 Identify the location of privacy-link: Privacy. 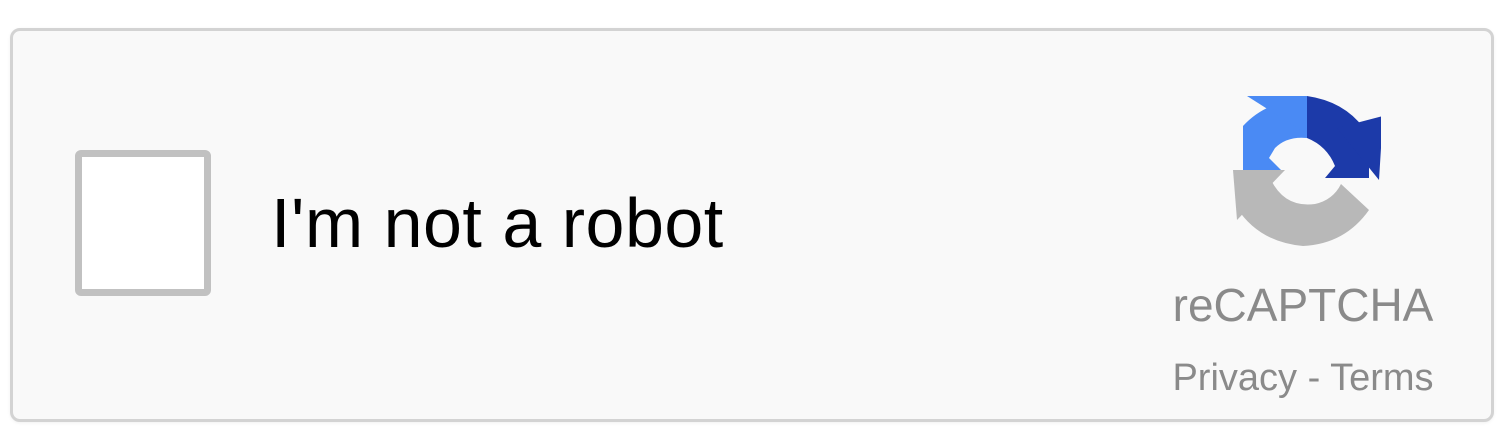
(1234, 378).